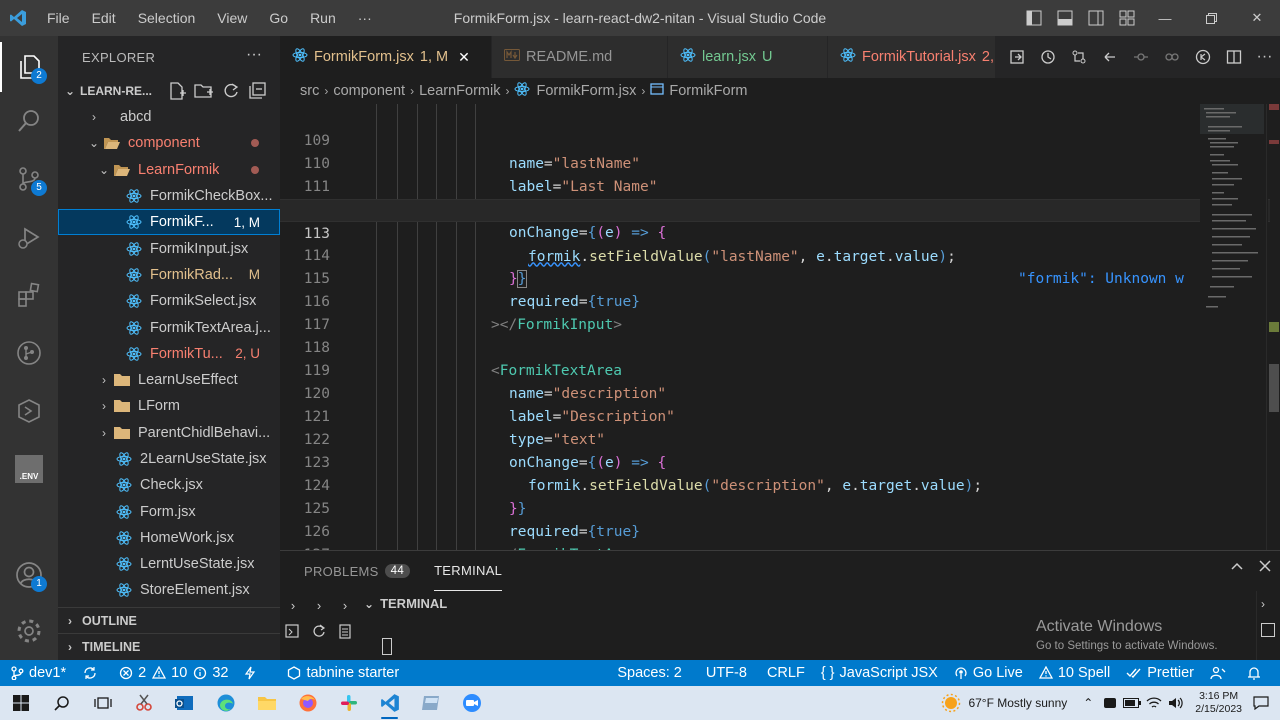  Describe the element at coordinates (102, 703) in the screenshot. I see `task-view-icon` at that location.